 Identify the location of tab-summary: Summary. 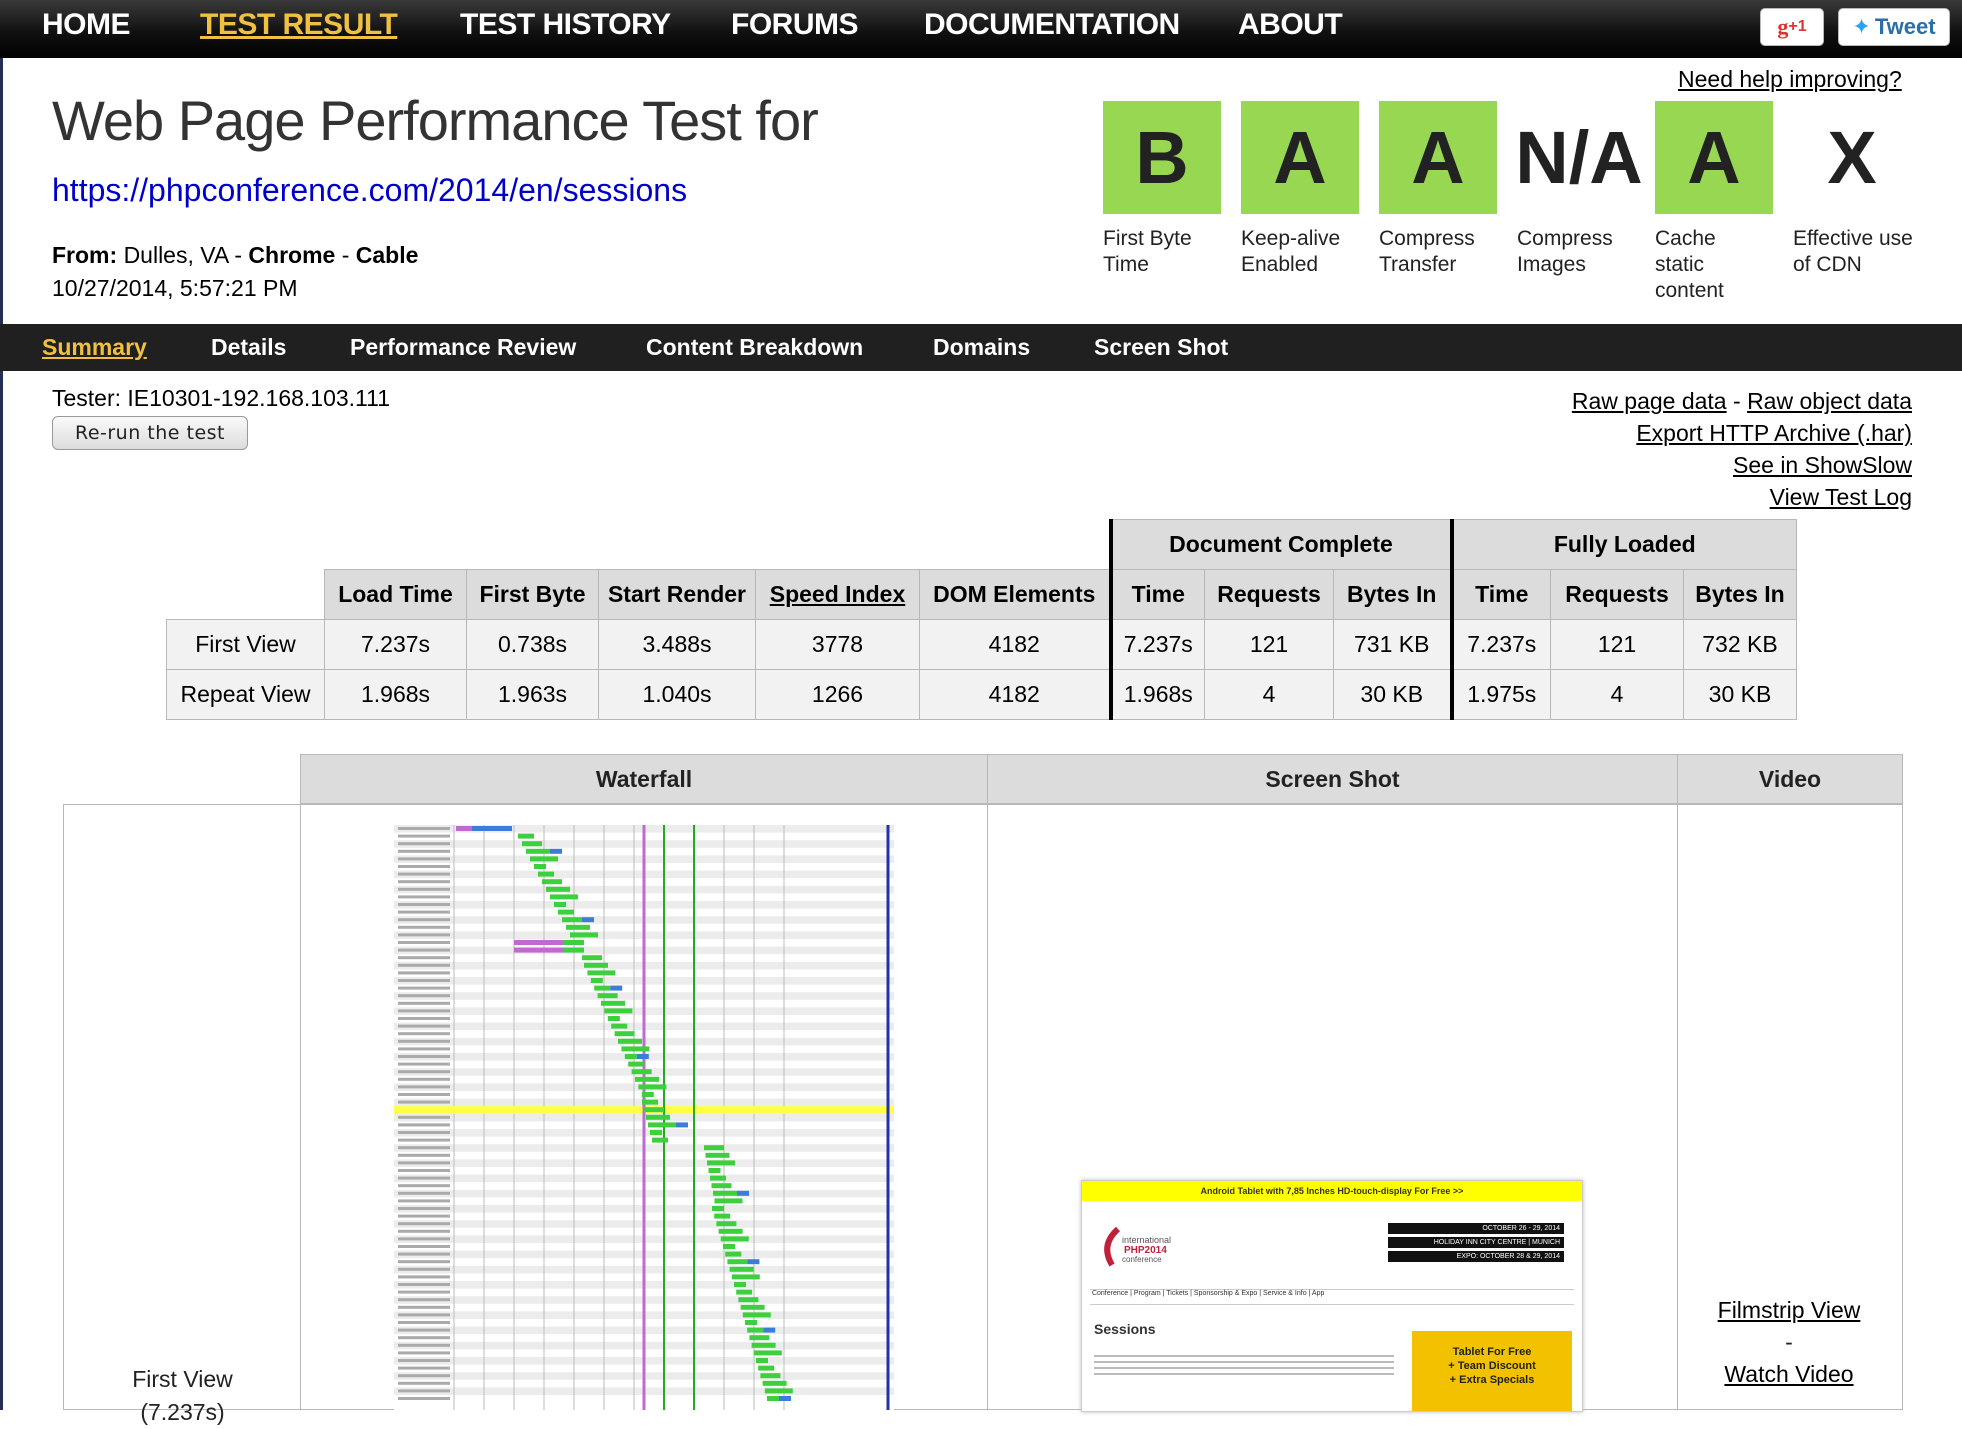
(94, 347).